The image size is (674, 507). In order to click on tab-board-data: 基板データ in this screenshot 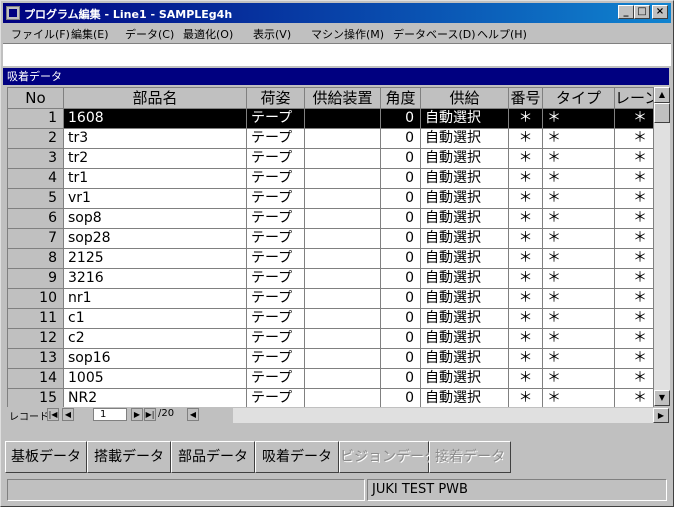, I will do `click(46, 457)`.